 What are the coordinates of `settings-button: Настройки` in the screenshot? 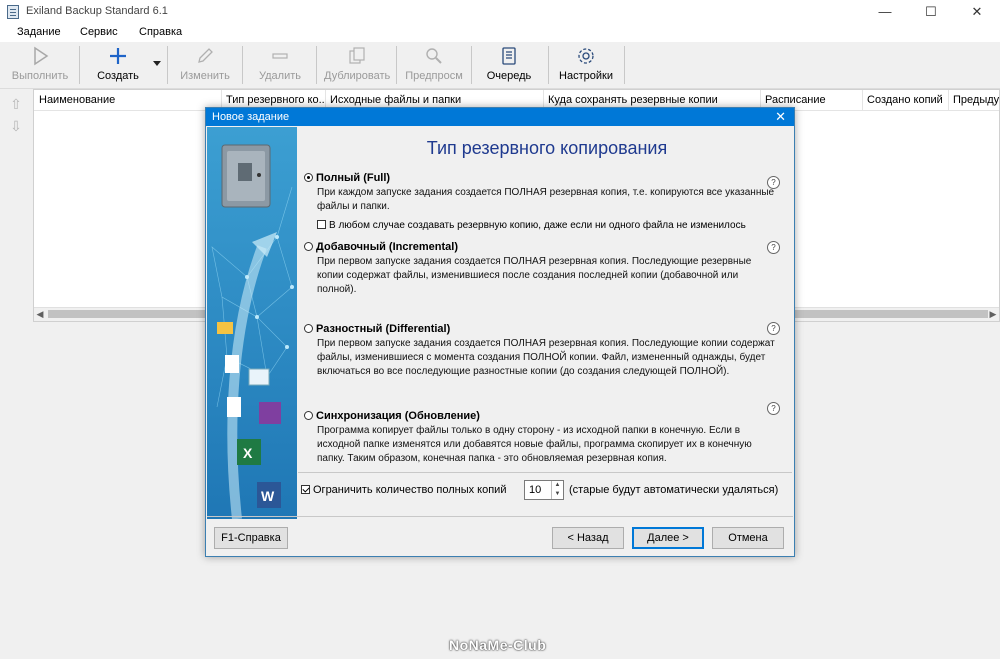 It's located at (586, 65).